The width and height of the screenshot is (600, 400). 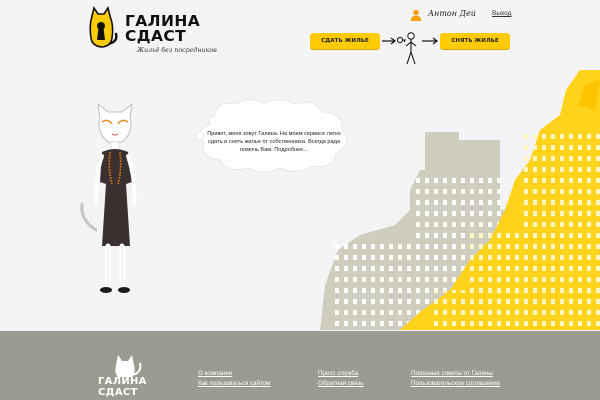 What do you see at coordinates (156, 36) in the screenshot?
I see `logo-line-2: СДАСТ` at bounding box center [156, 36].